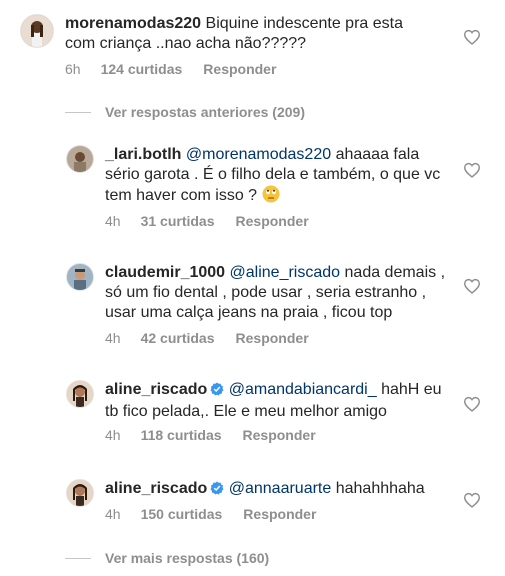 The height and width of the screenshot is (576, 505). I want to click on comment-username: _lari.botlh, so click(143, 154).